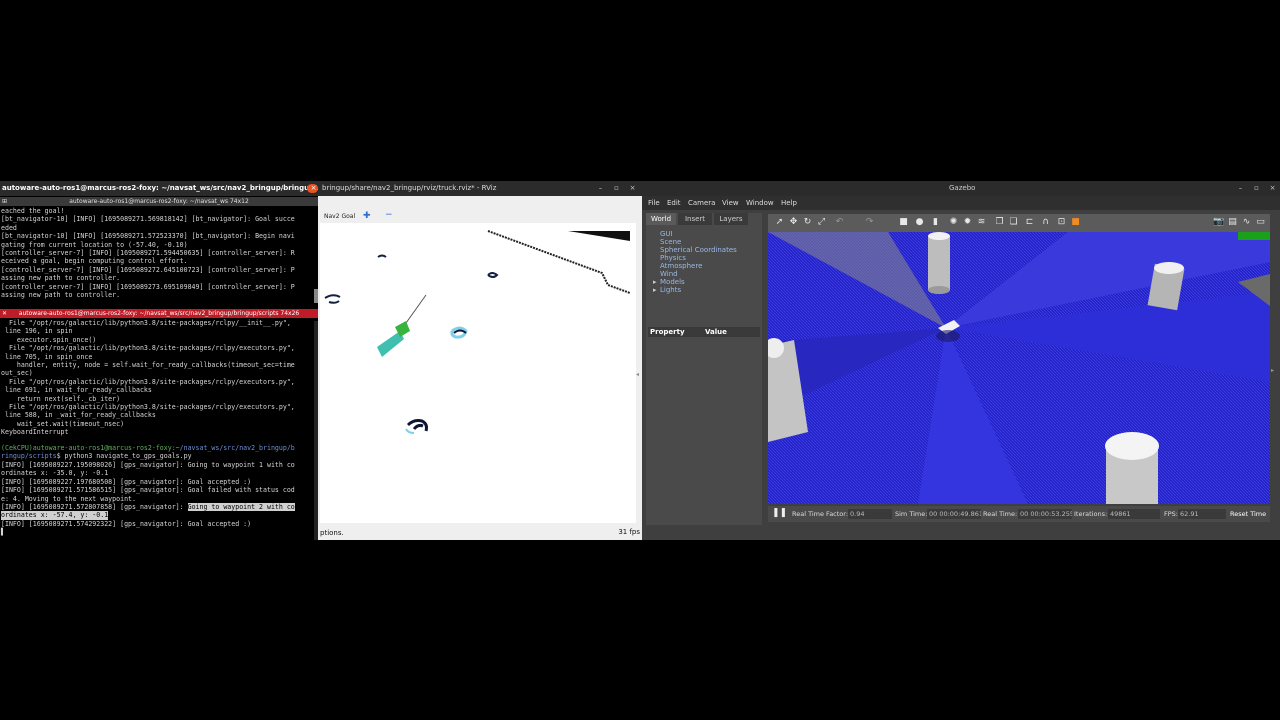 This screenshot has height=720, width=1280. I want to click on splitter-handle-icon: ▸, so click(1272, 370).